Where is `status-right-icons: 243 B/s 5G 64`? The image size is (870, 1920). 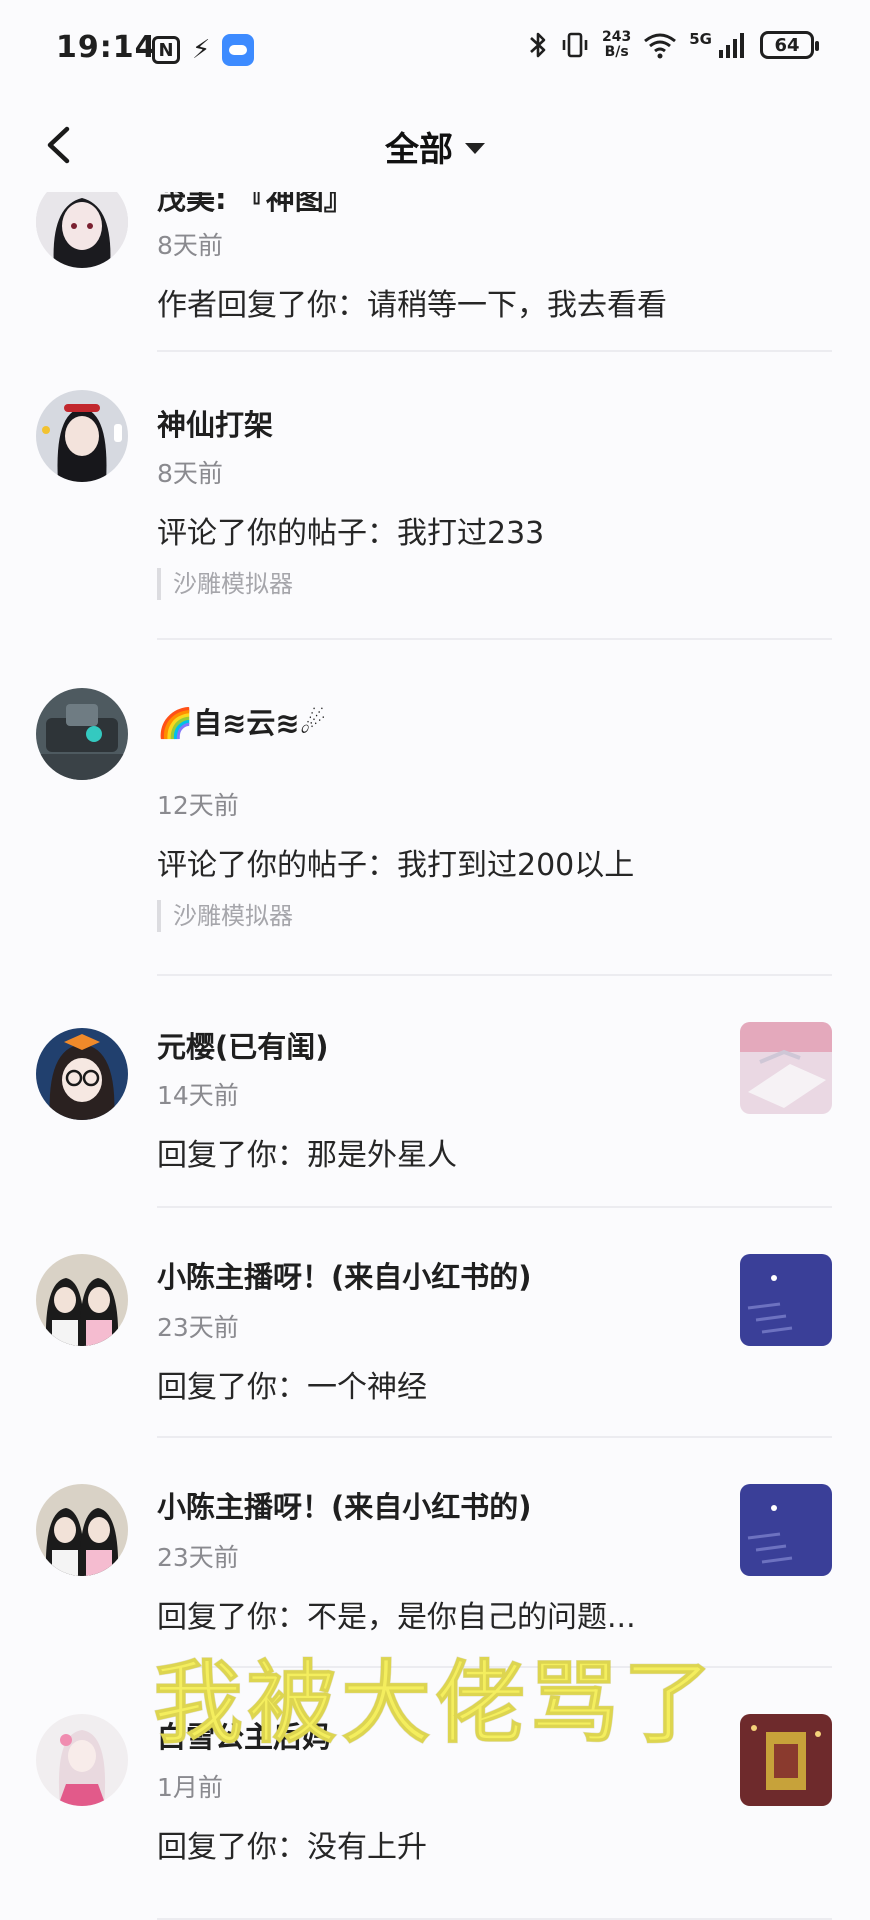 status-right-icons: 243 B/s 5G 64 is located at coordinates (673, 45).